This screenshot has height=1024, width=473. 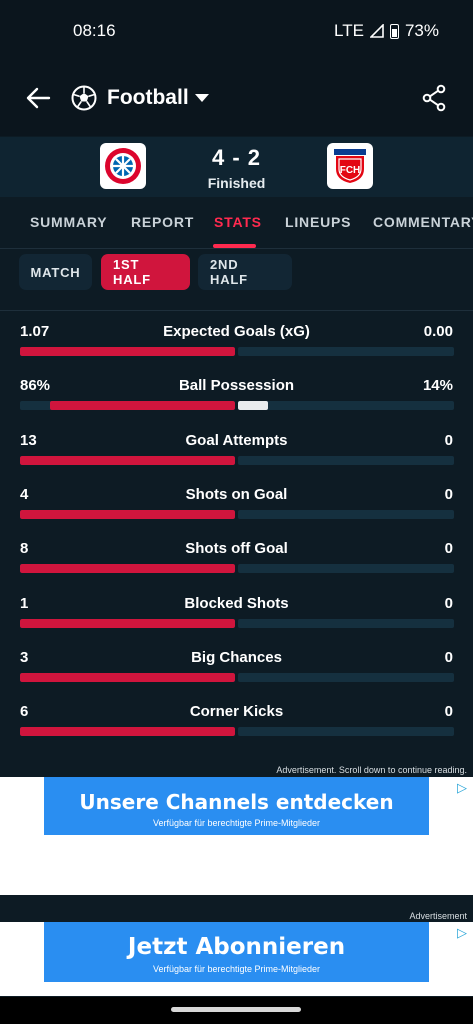 What do you see at coordinates (236, 513) in the screenshot?
I see `stat-row: 4 Shots on Goal 0` at bounding box center [236, 513].